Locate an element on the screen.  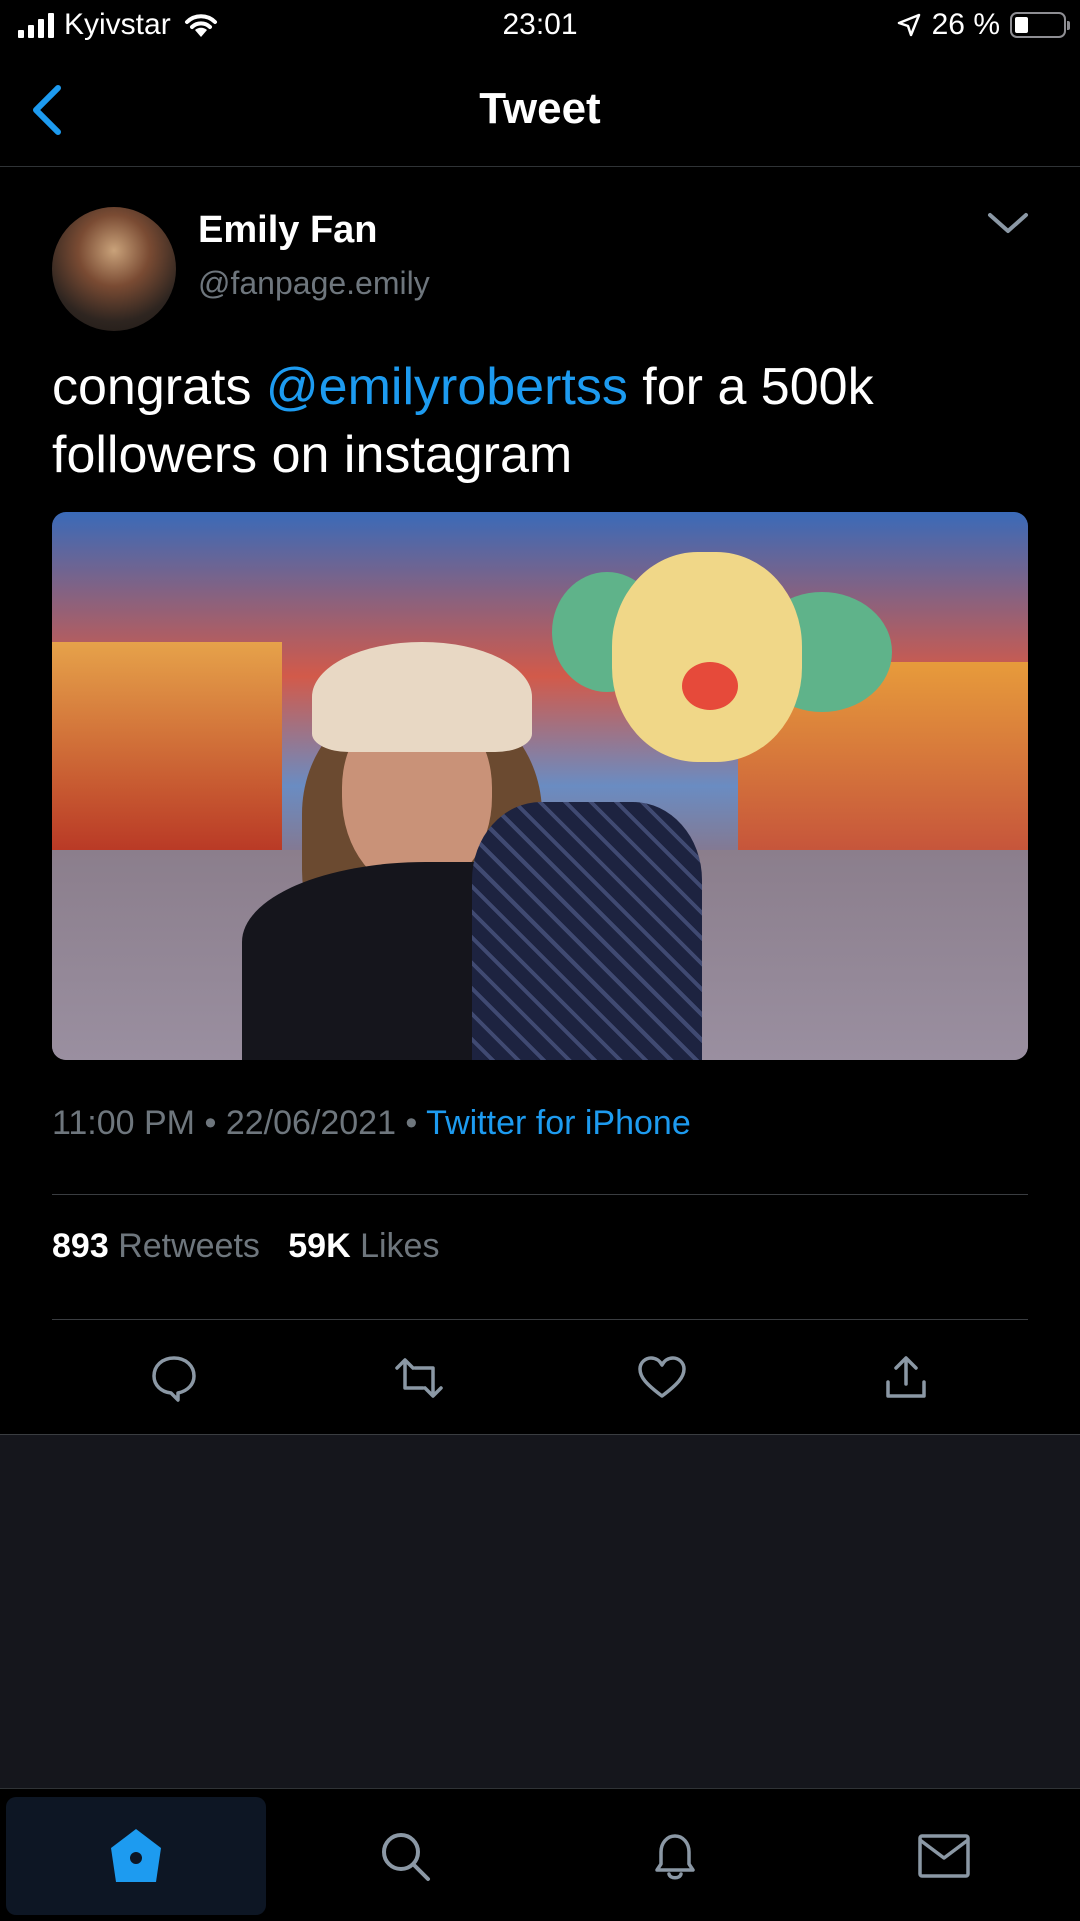
likes-stat: 59K Likes is located at coordinates (363, 1246).